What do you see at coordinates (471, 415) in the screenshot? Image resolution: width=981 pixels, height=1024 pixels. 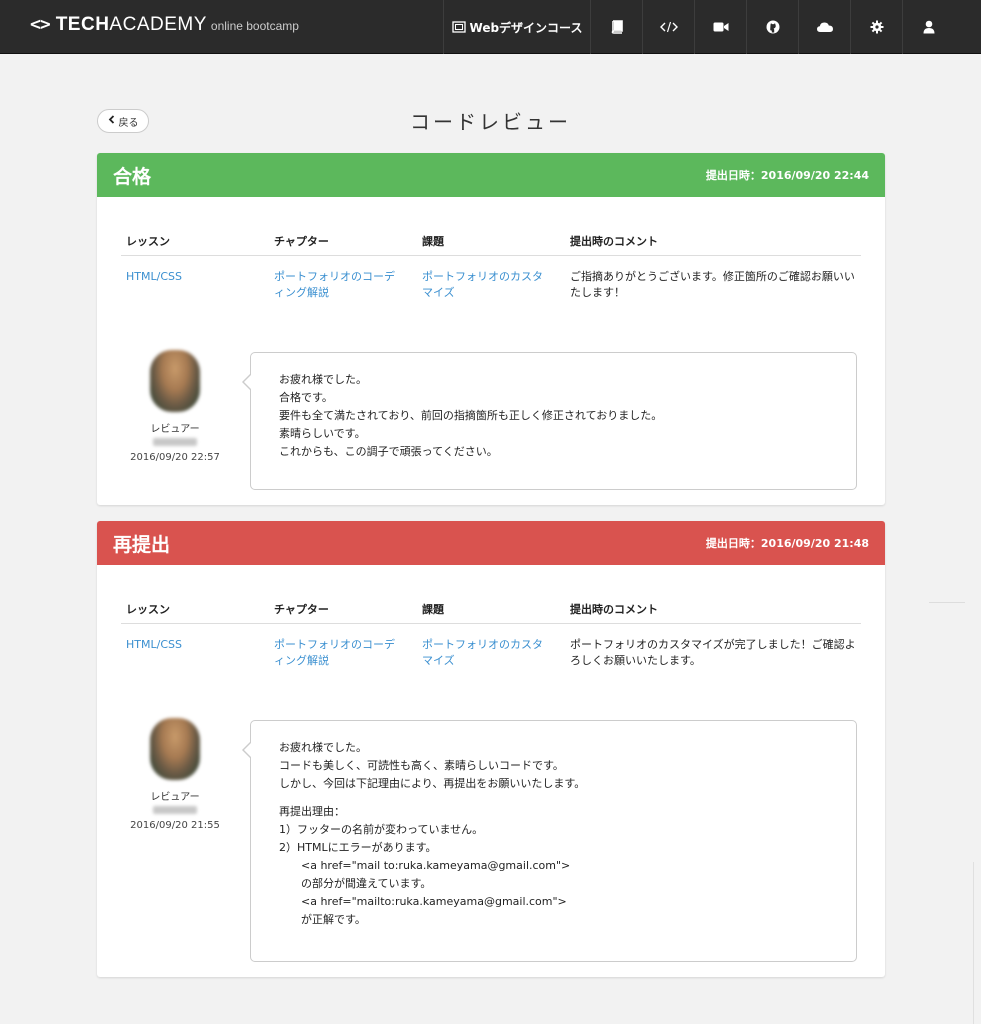 I see `message-line: 要件も全て満たされており、前回の指摘箇所も正しく修正されておりました。` at bounding box center [471, 415].